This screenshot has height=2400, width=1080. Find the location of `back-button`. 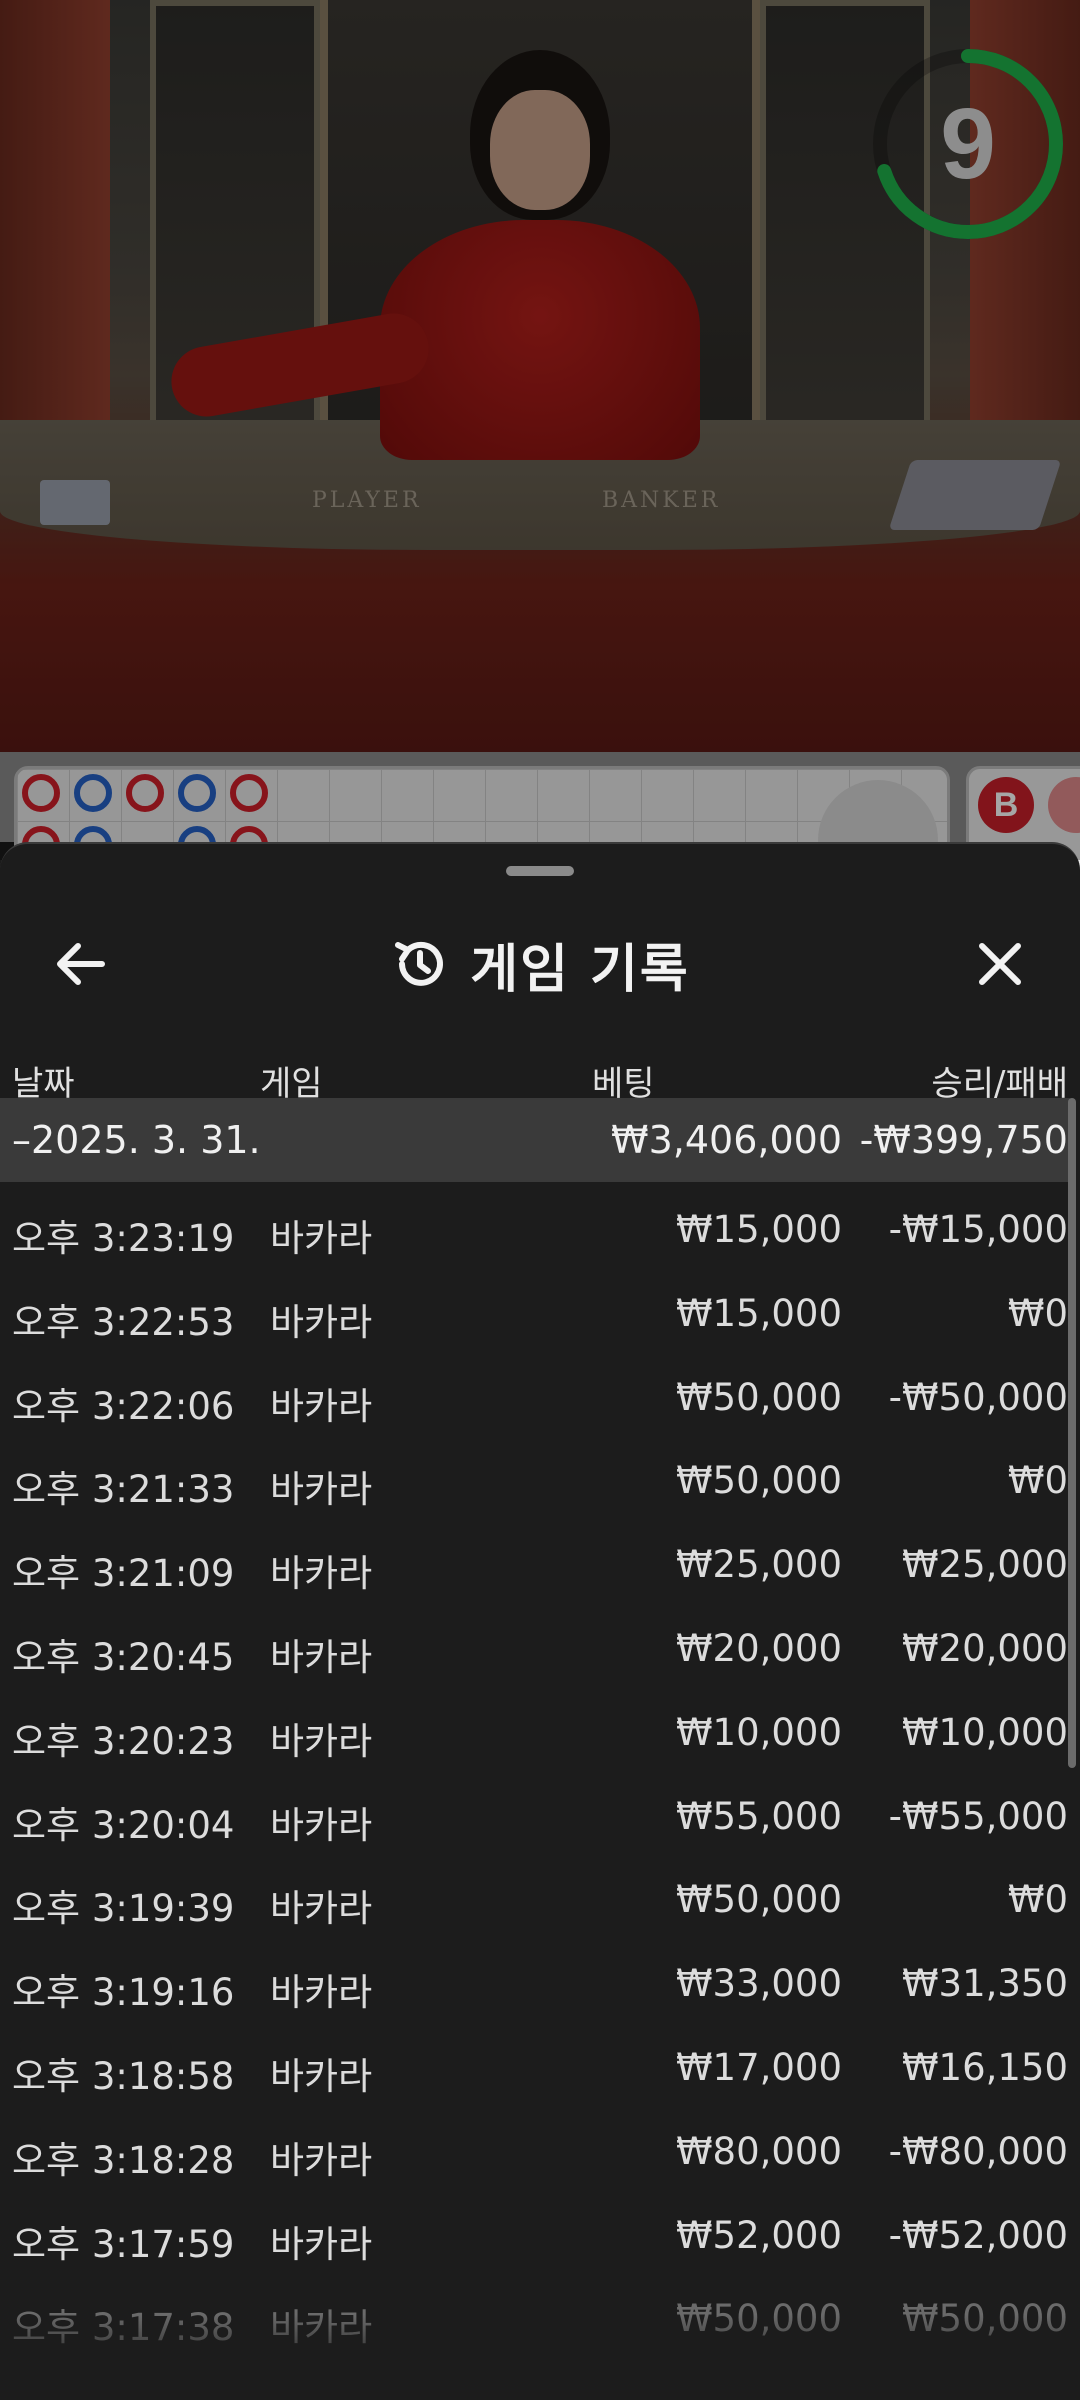

back-button is located at coordinates (80, 964).